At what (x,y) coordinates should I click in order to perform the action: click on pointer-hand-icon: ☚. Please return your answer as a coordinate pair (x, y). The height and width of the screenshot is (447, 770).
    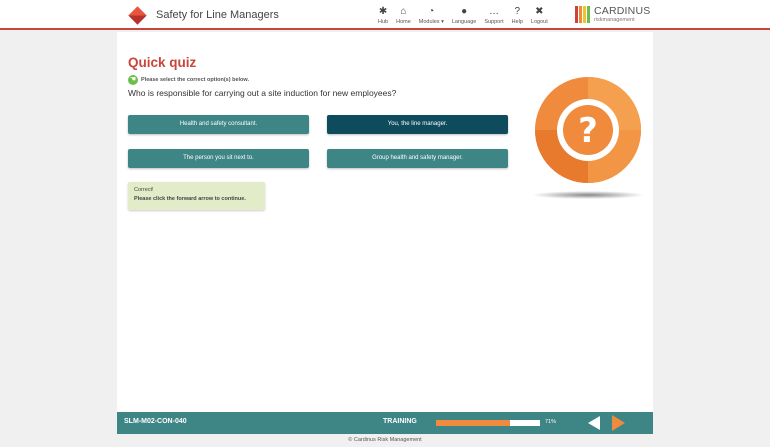
    Looking at the image, I should click on (133, 80).